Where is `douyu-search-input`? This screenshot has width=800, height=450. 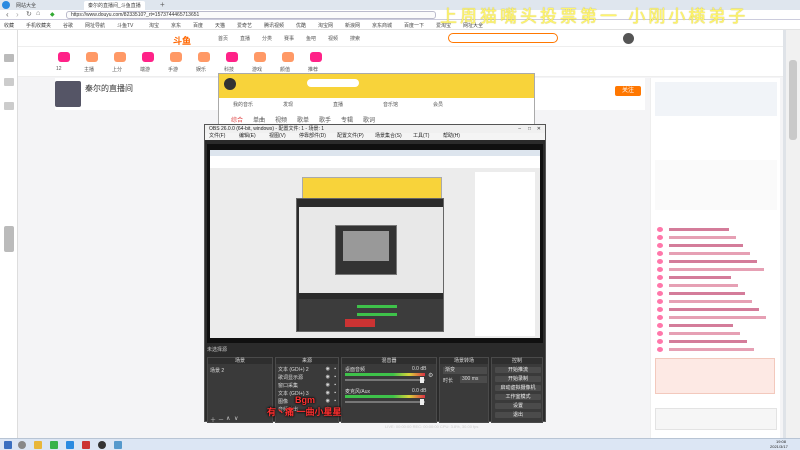
douyu-search-input is located at coordinates (503, 38).